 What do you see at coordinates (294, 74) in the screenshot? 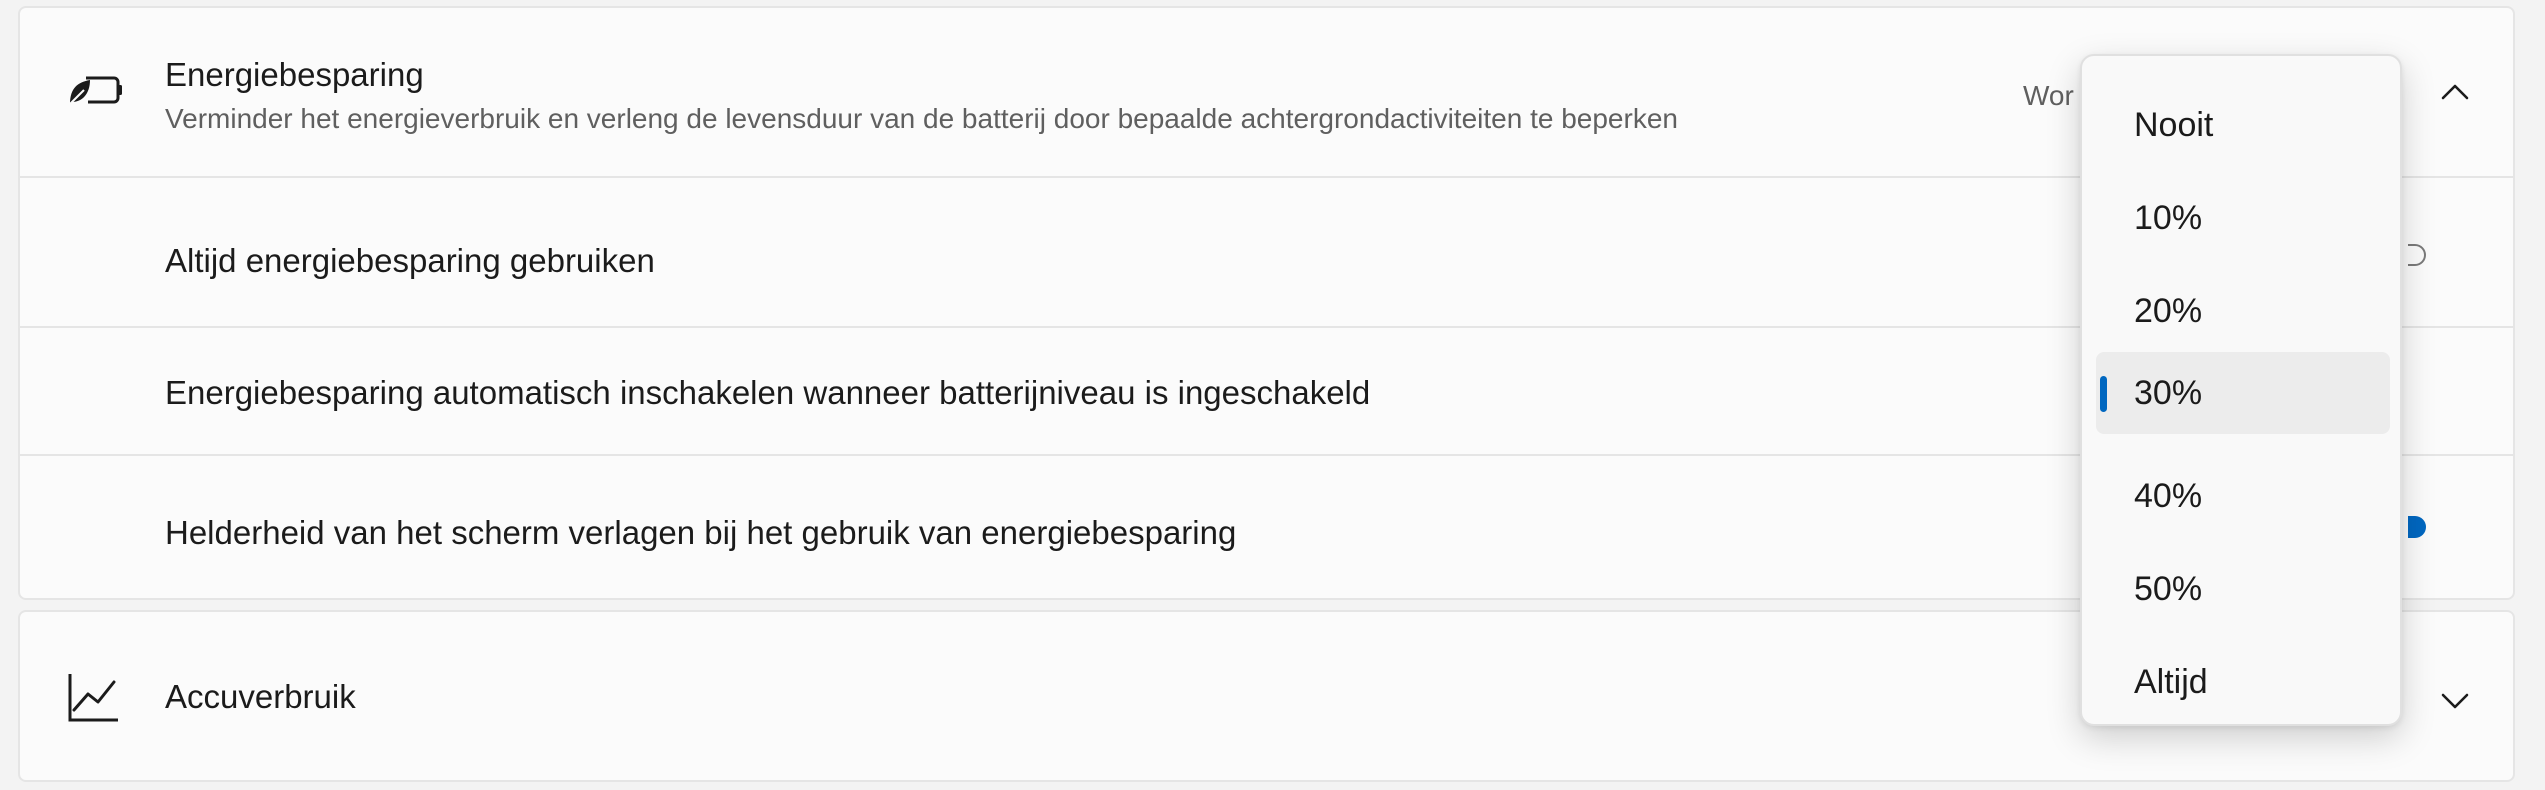
I see `energy-saver-title: Energiebesparing` at bounding box center [294, 74].